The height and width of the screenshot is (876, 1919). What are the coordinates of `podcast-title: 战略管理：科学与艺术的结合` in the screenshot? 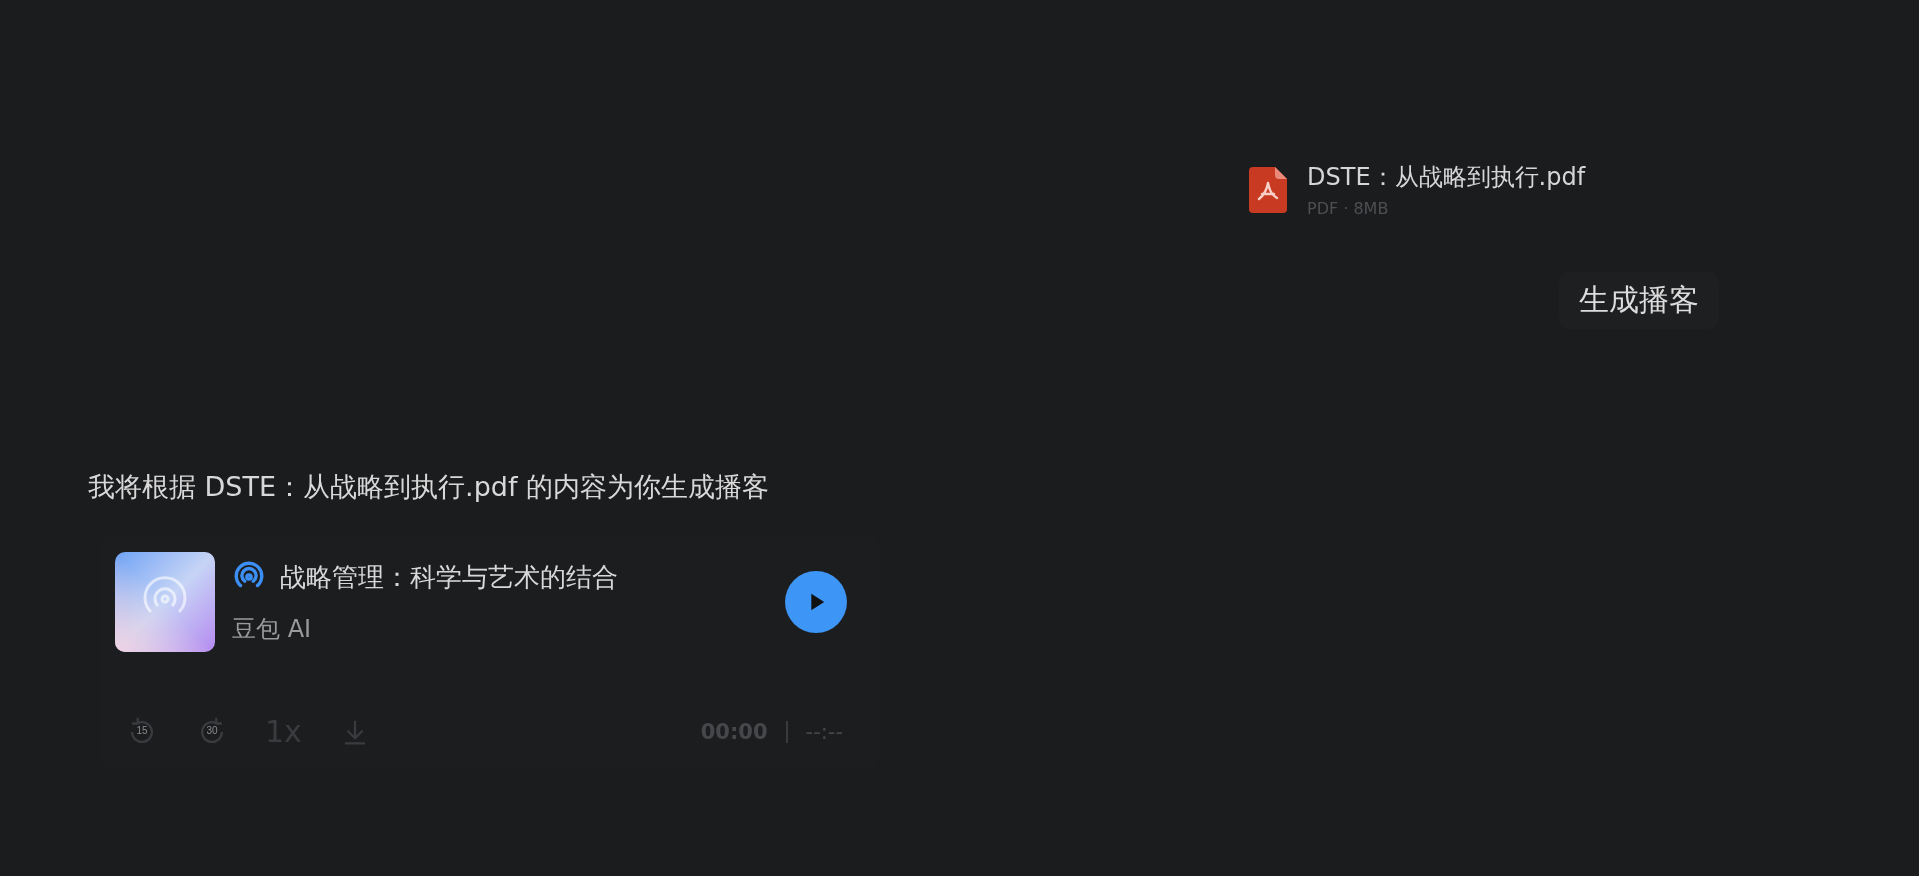 It's located at (449, 577).